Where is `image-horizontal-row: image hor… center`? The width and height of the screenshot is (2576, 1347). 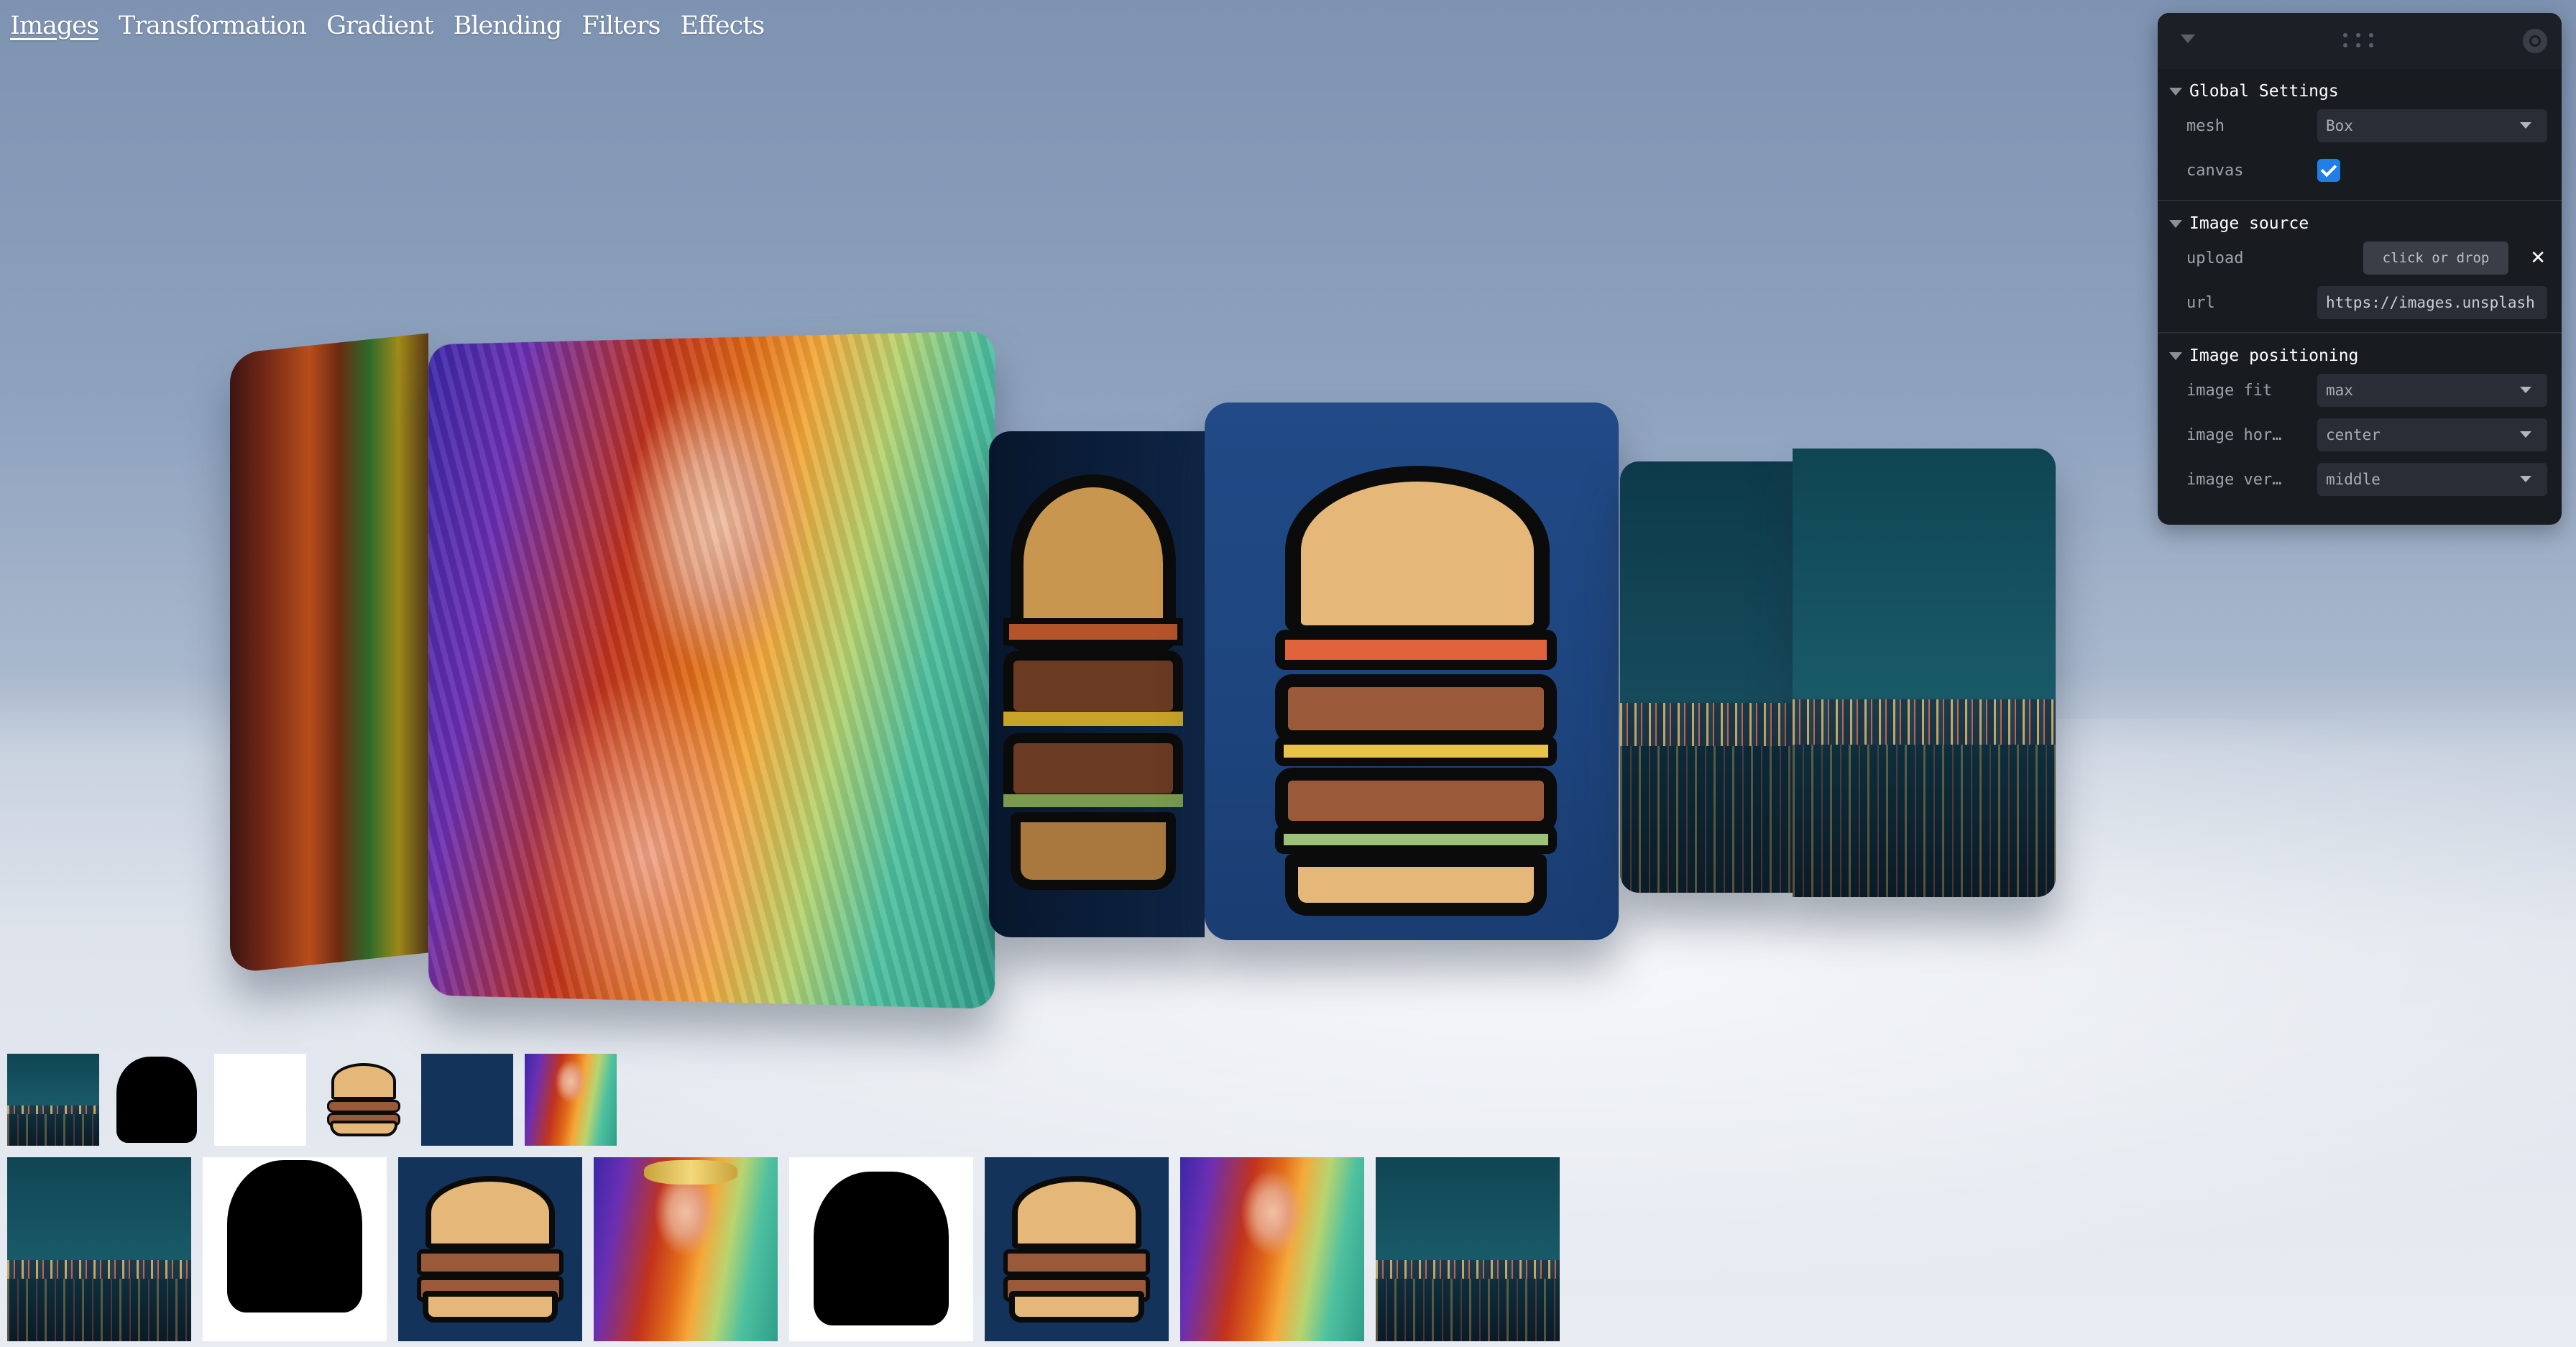 image-horizontal-row: image hor… center is located at coordinates (2360, 435).